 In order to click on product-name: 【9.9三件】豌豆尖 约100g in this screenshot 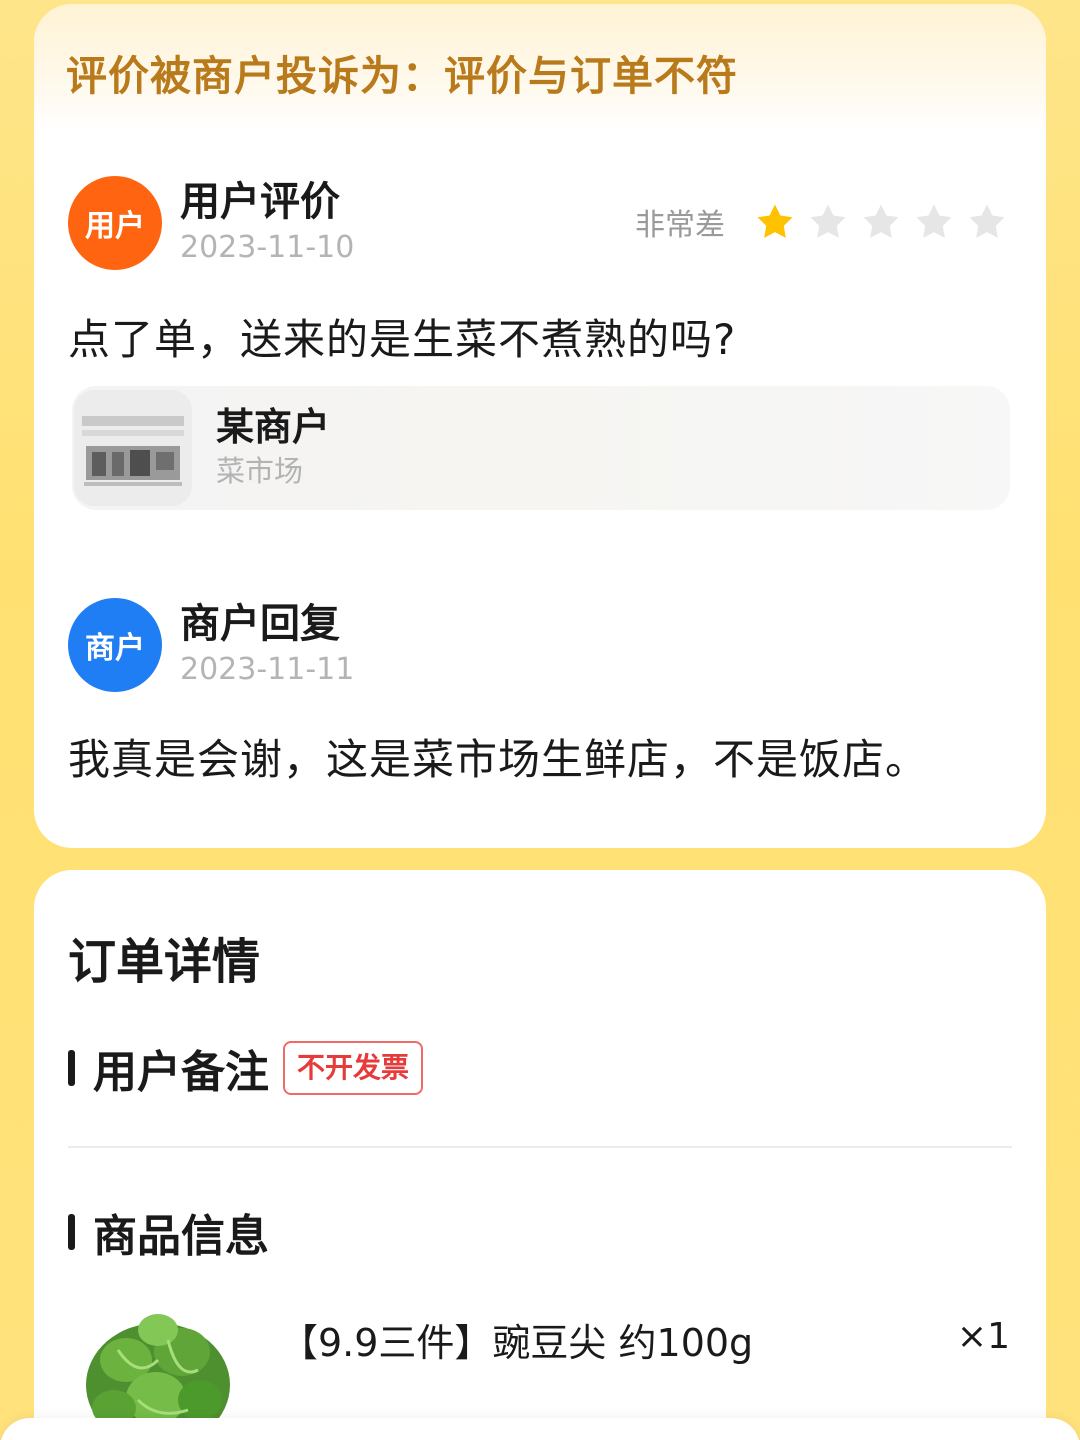, I will do `click(516, 1339)`.